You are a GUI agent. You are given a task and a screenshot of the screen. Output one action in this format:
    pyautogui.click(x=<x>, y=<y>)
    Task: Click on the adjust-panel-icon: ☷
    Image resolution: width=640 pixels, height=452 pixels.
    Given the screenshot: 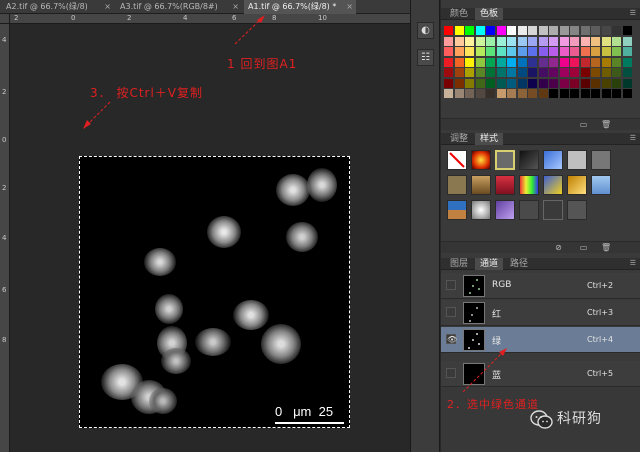 What is the action you would take?
    pyautogui.click(x=425, y=57)
    